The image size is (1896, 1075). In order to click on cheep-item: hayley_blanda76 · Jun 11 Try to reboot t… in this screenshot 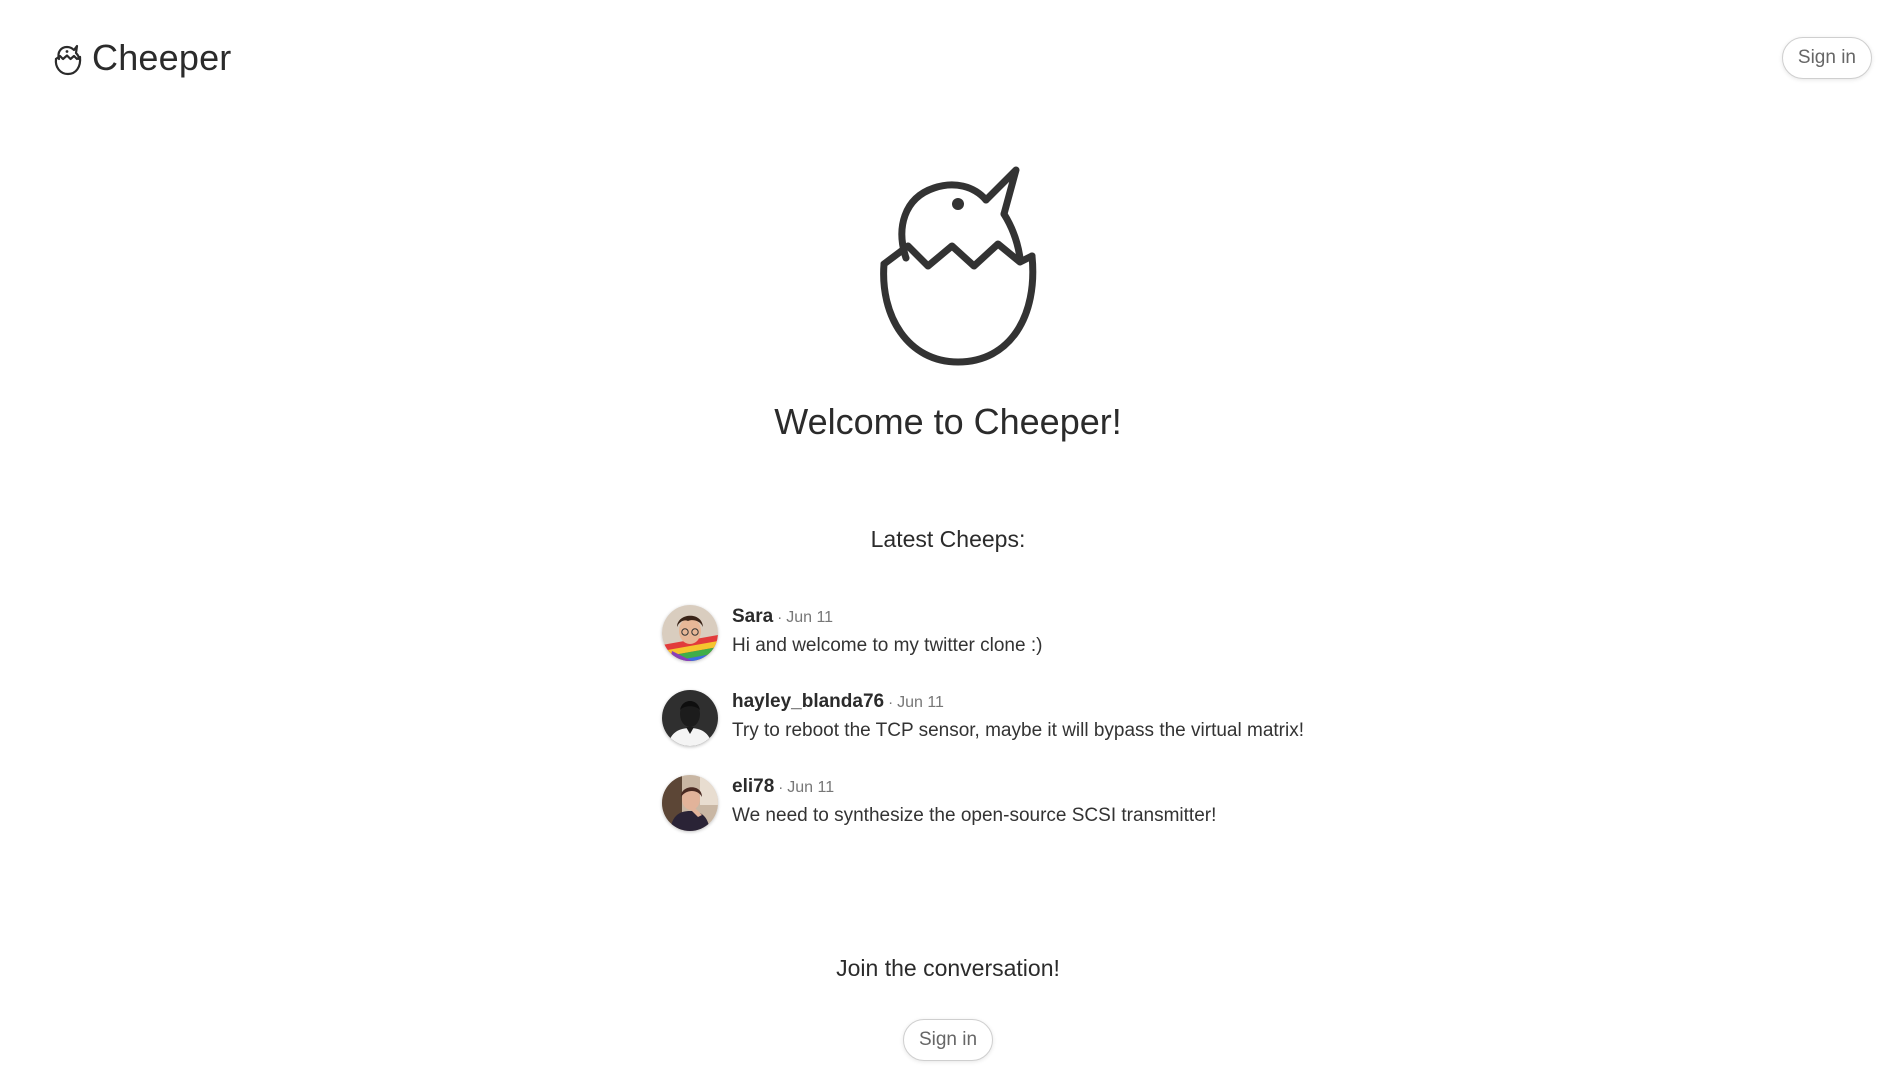, I will do `click(1012, 730)`.